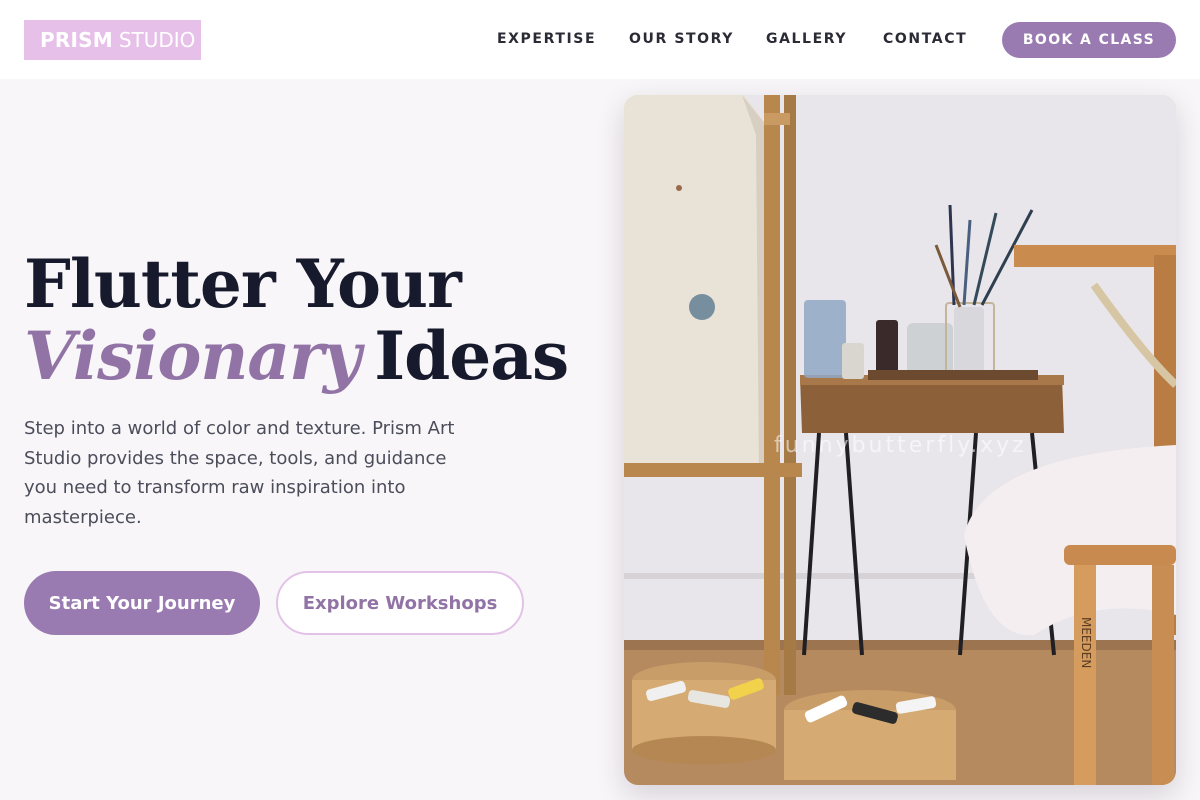 This screenshot has width=1200, height=800. I want to click on headline-line-2: Visionary Ideas, so click(304, 356).